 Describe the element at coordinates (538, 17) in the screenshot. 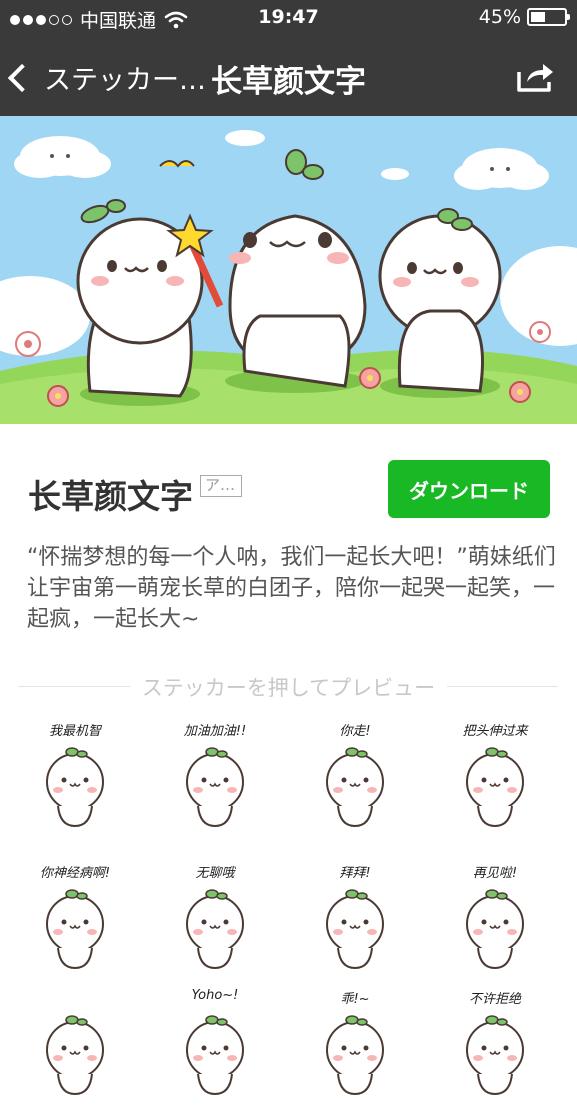

I see `battery-fill` at that location.